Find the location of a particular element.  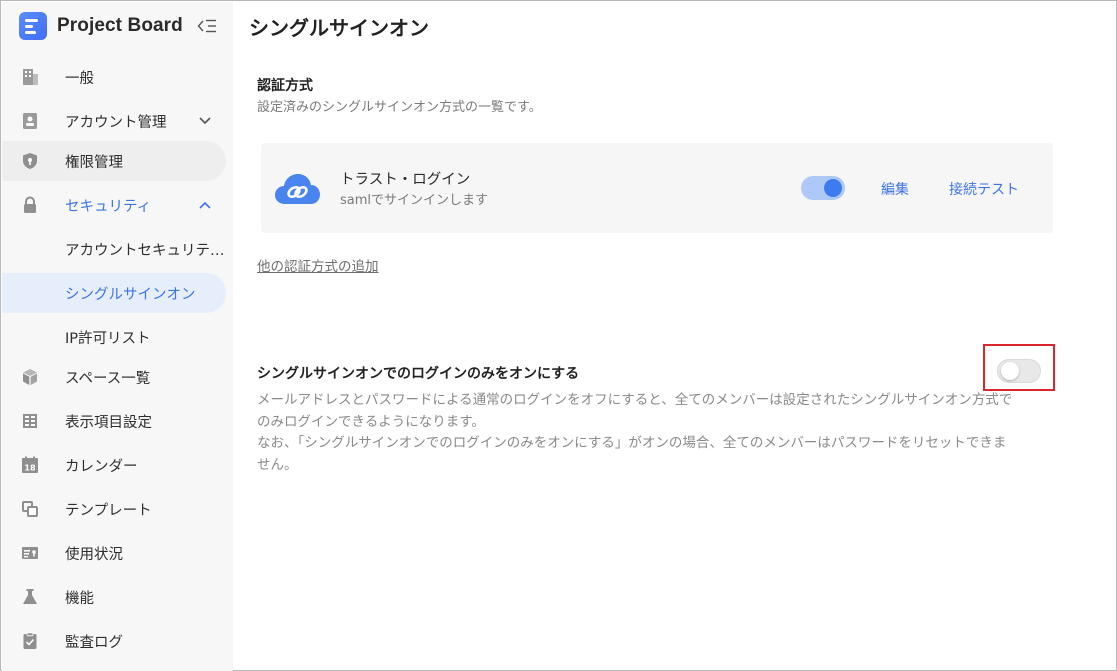

table-icon is located at coordinates (30, 421).